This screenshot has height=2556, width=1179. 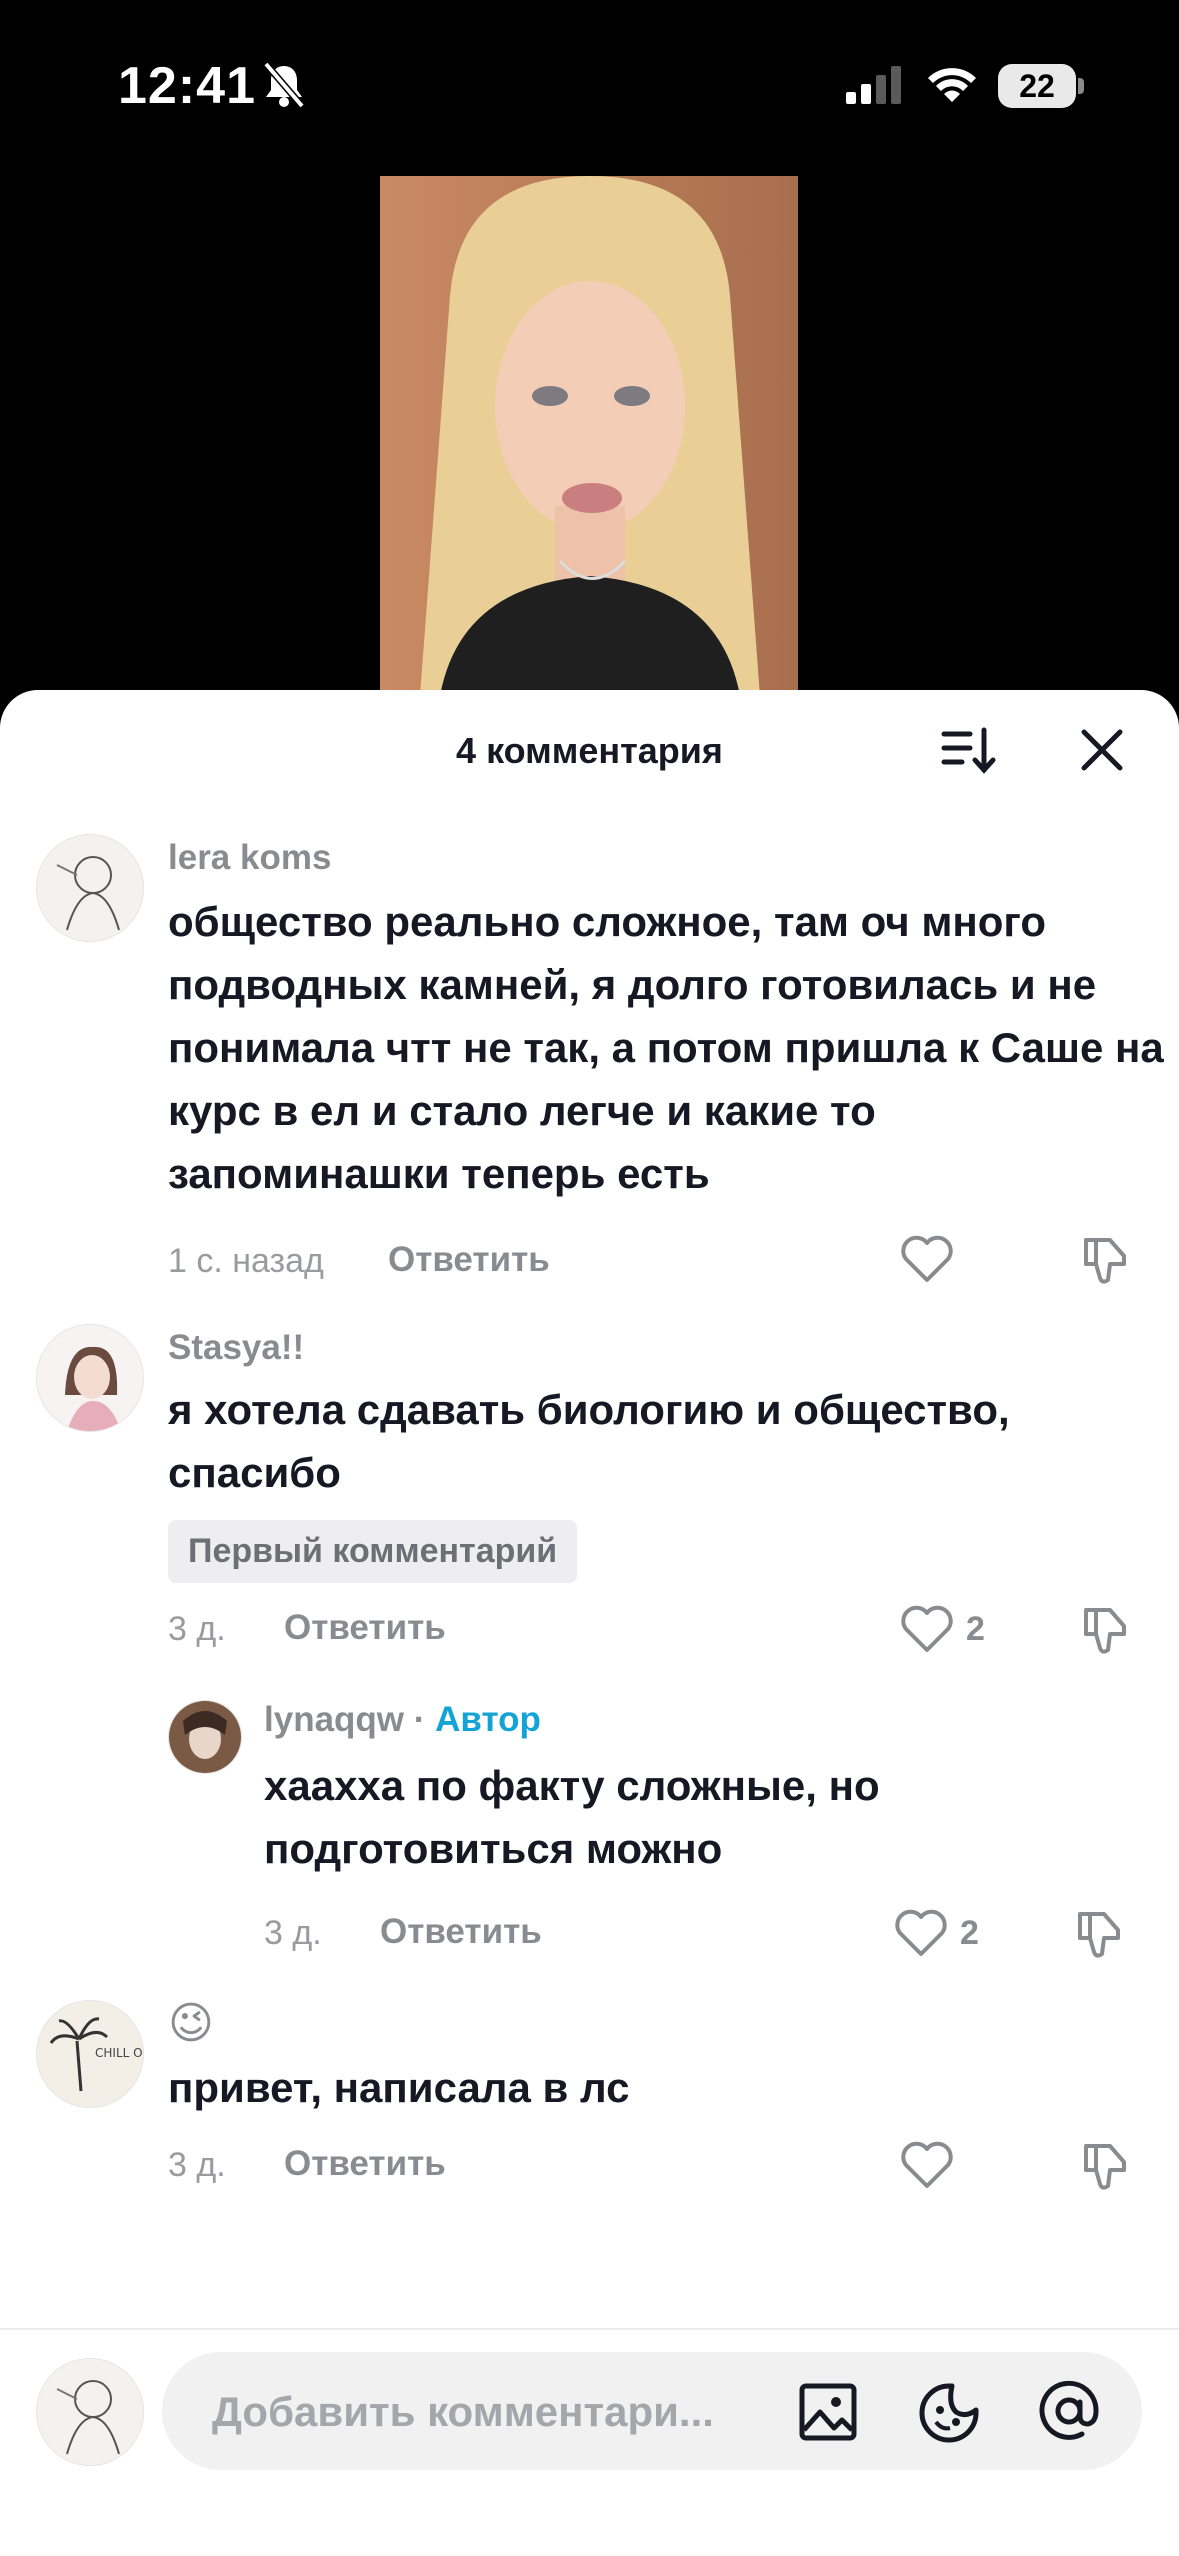 What do you see at coordinates (249, 858) in the screenshot?
I see `comment-username: lera koms` at bounding box center [249, 858].